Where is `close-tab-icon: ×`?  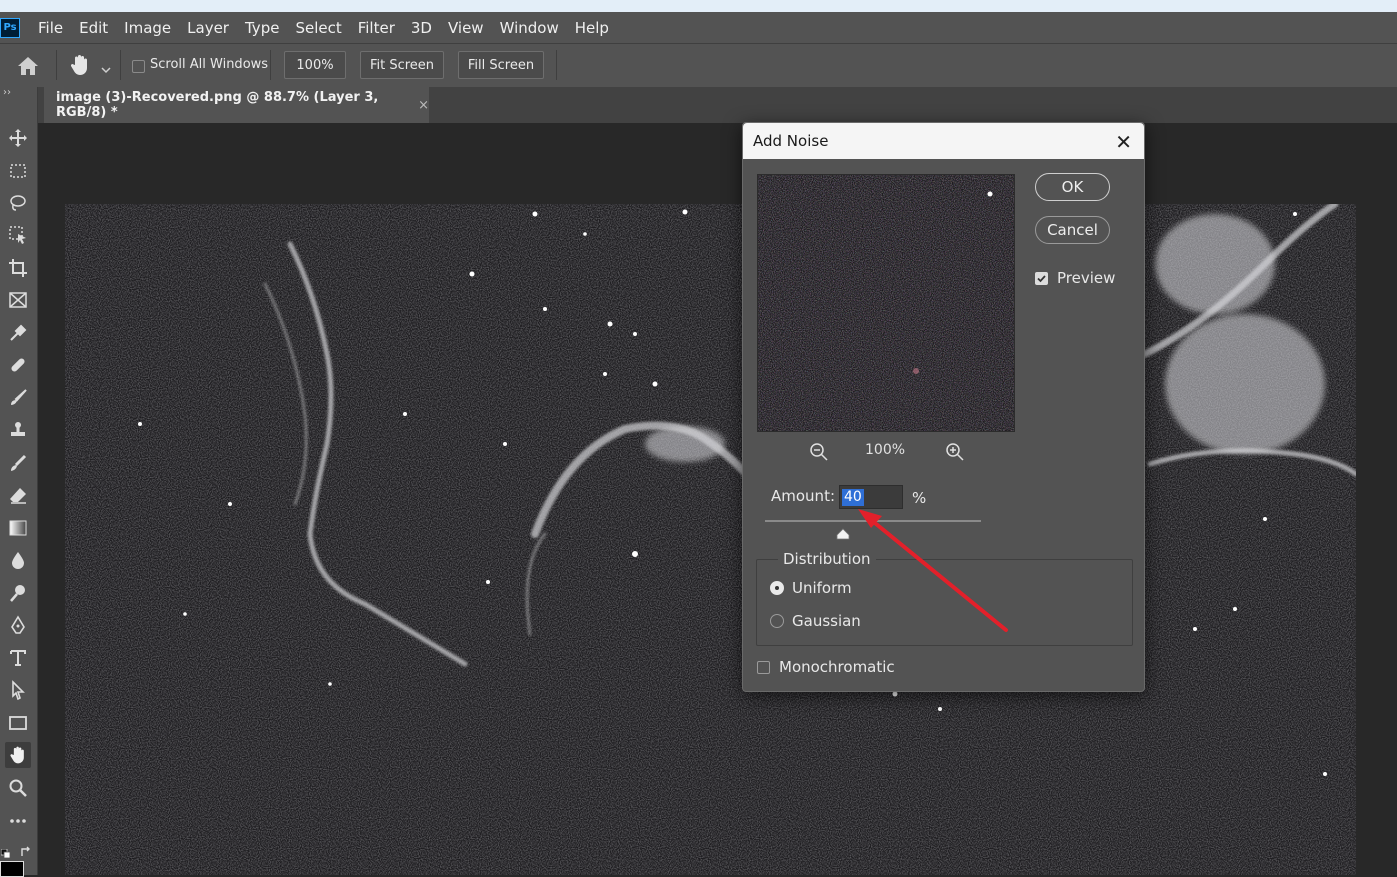 close-tab-icon: × is located at coordinates (423, 105).